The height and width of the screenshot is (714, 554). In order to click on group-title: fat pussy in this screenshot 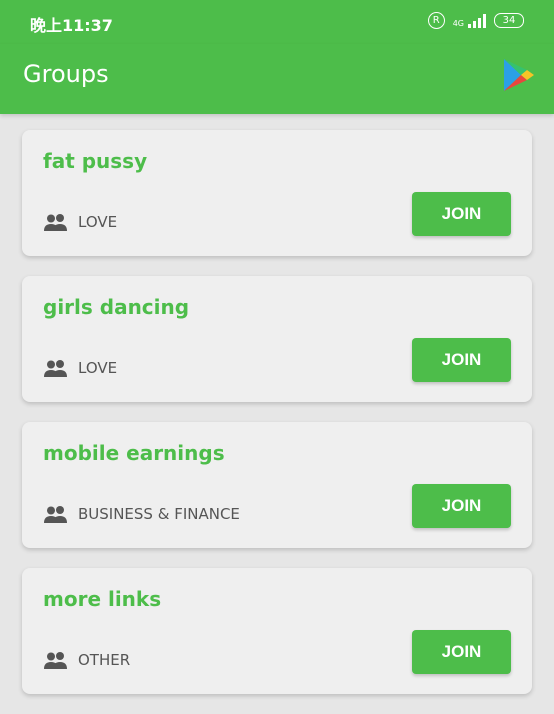, I will do `click(95, 161)`.